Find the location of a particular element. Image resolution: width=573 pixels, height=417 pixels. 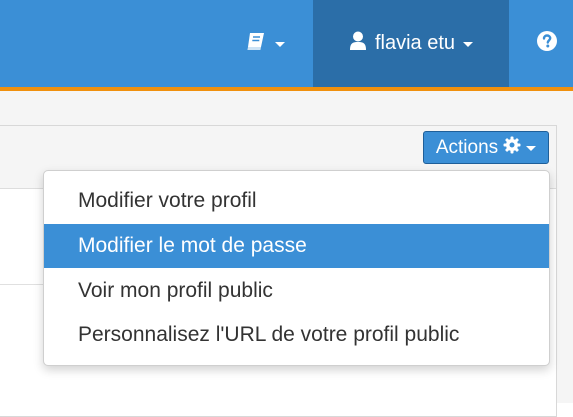

menu-item-view-public-profile: Voir mon profil public is located at coordinates (296, 291).